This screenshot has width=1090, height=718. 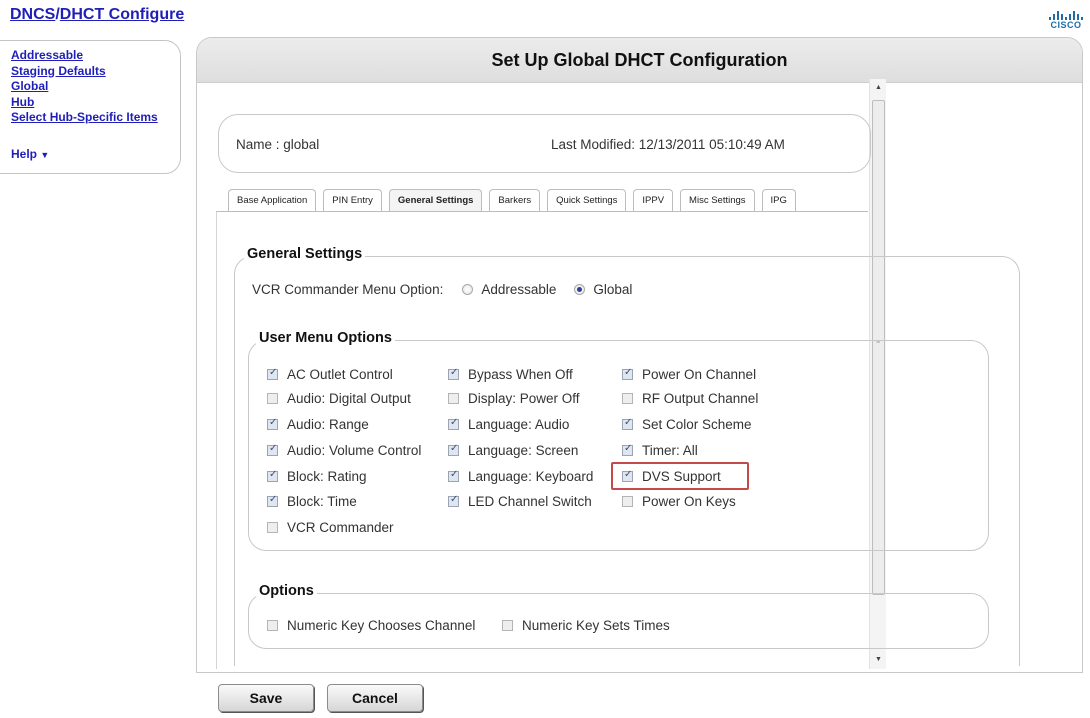 I want to click on option-label: Audio: Range, so click(x=328, y=424).